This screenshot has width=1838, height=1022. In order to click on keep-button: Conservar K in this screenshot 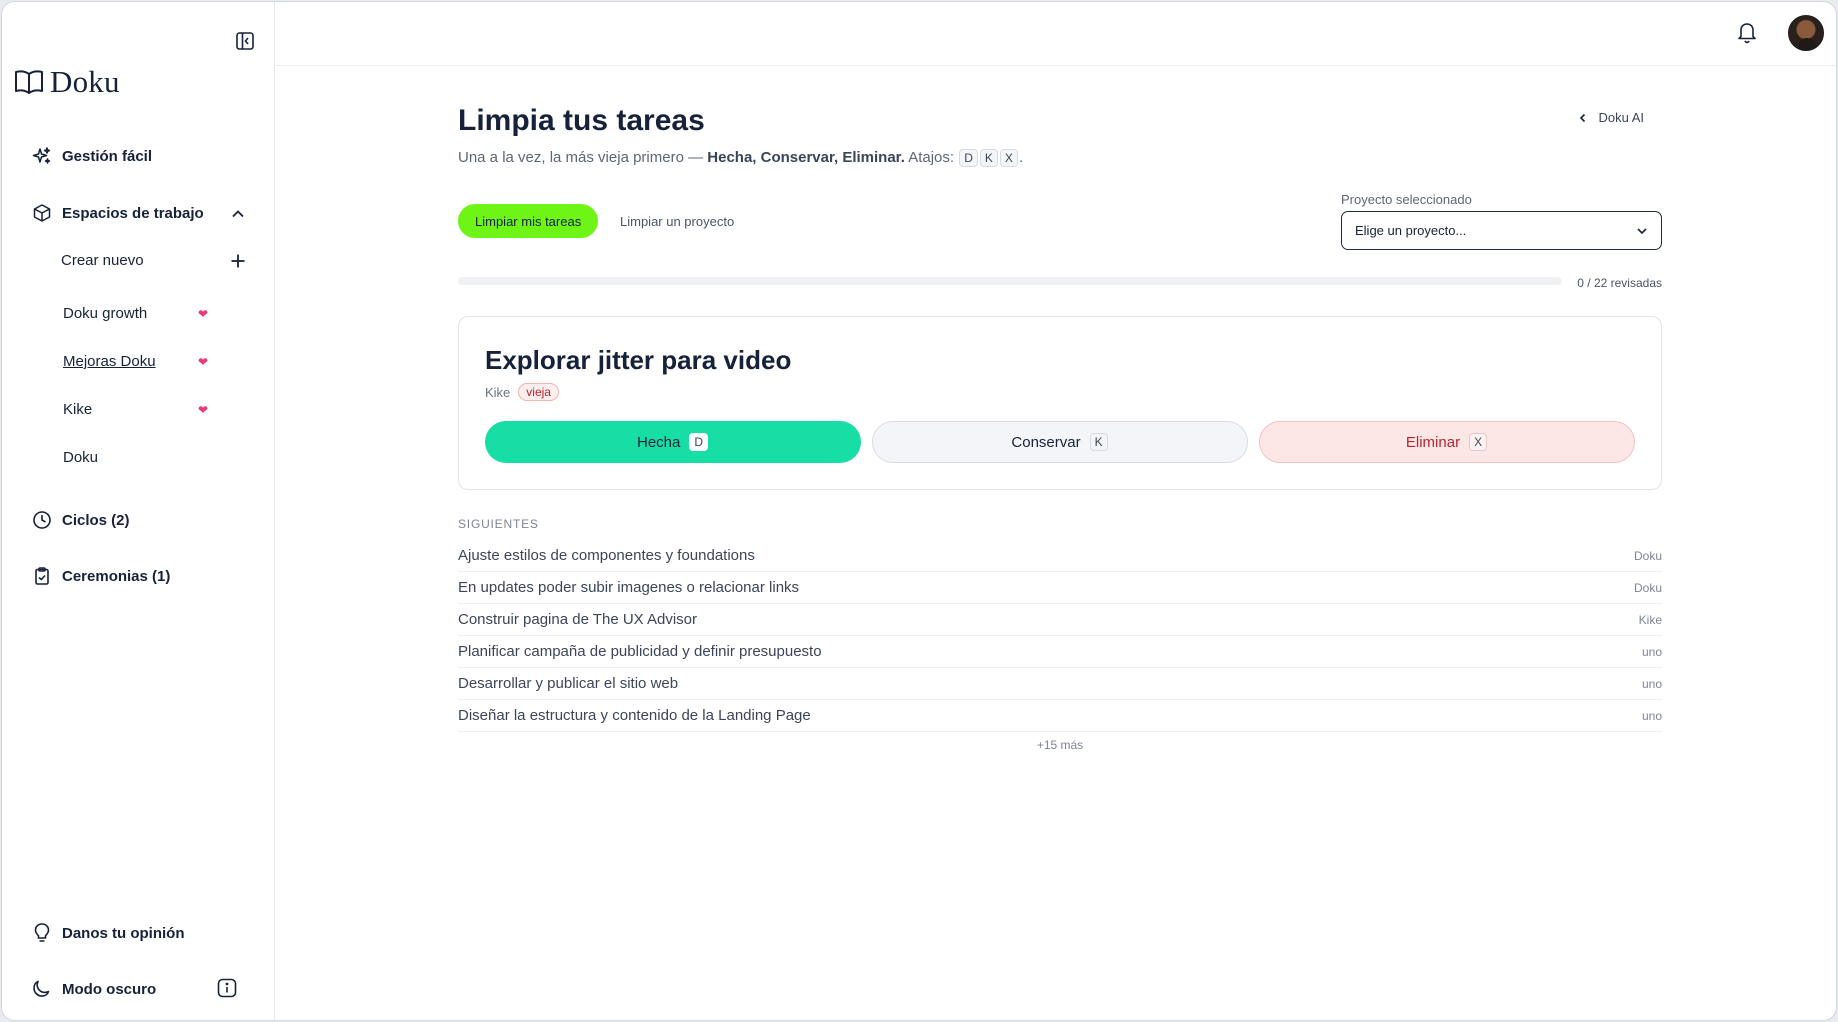, I will do `click(1060, 442)`.